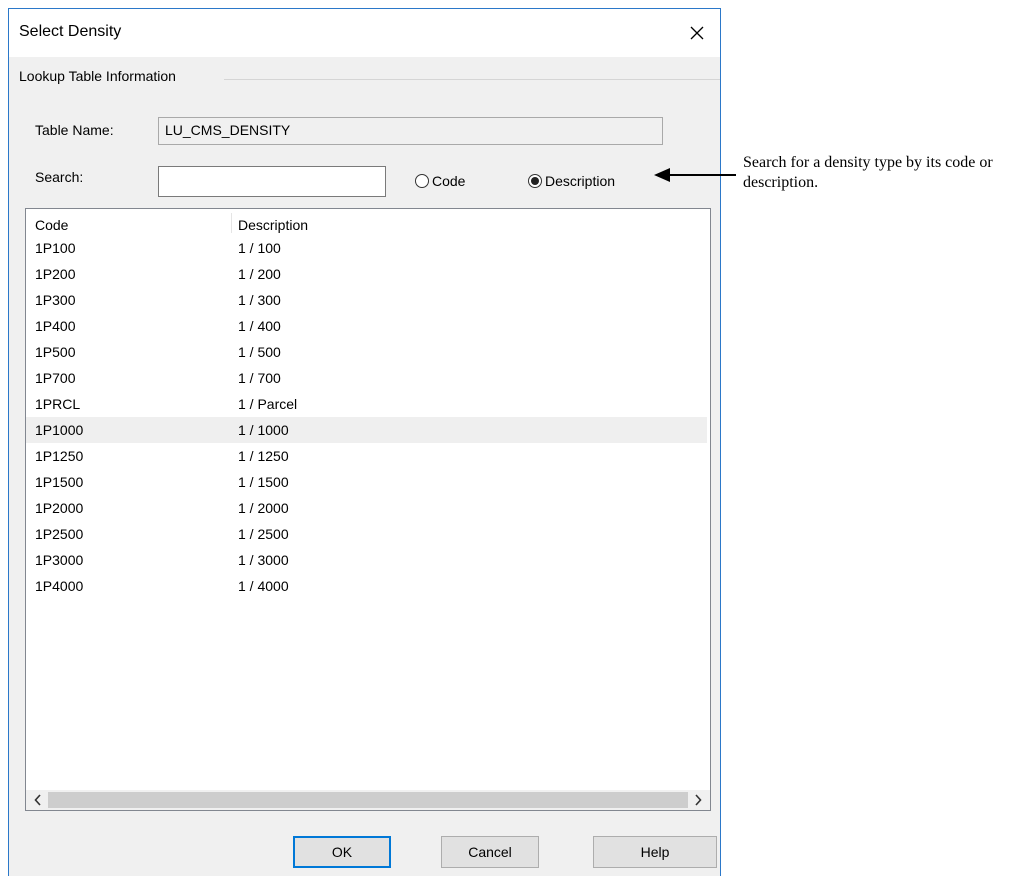  I want to click on column-header-code: Code, so click(51, 225).